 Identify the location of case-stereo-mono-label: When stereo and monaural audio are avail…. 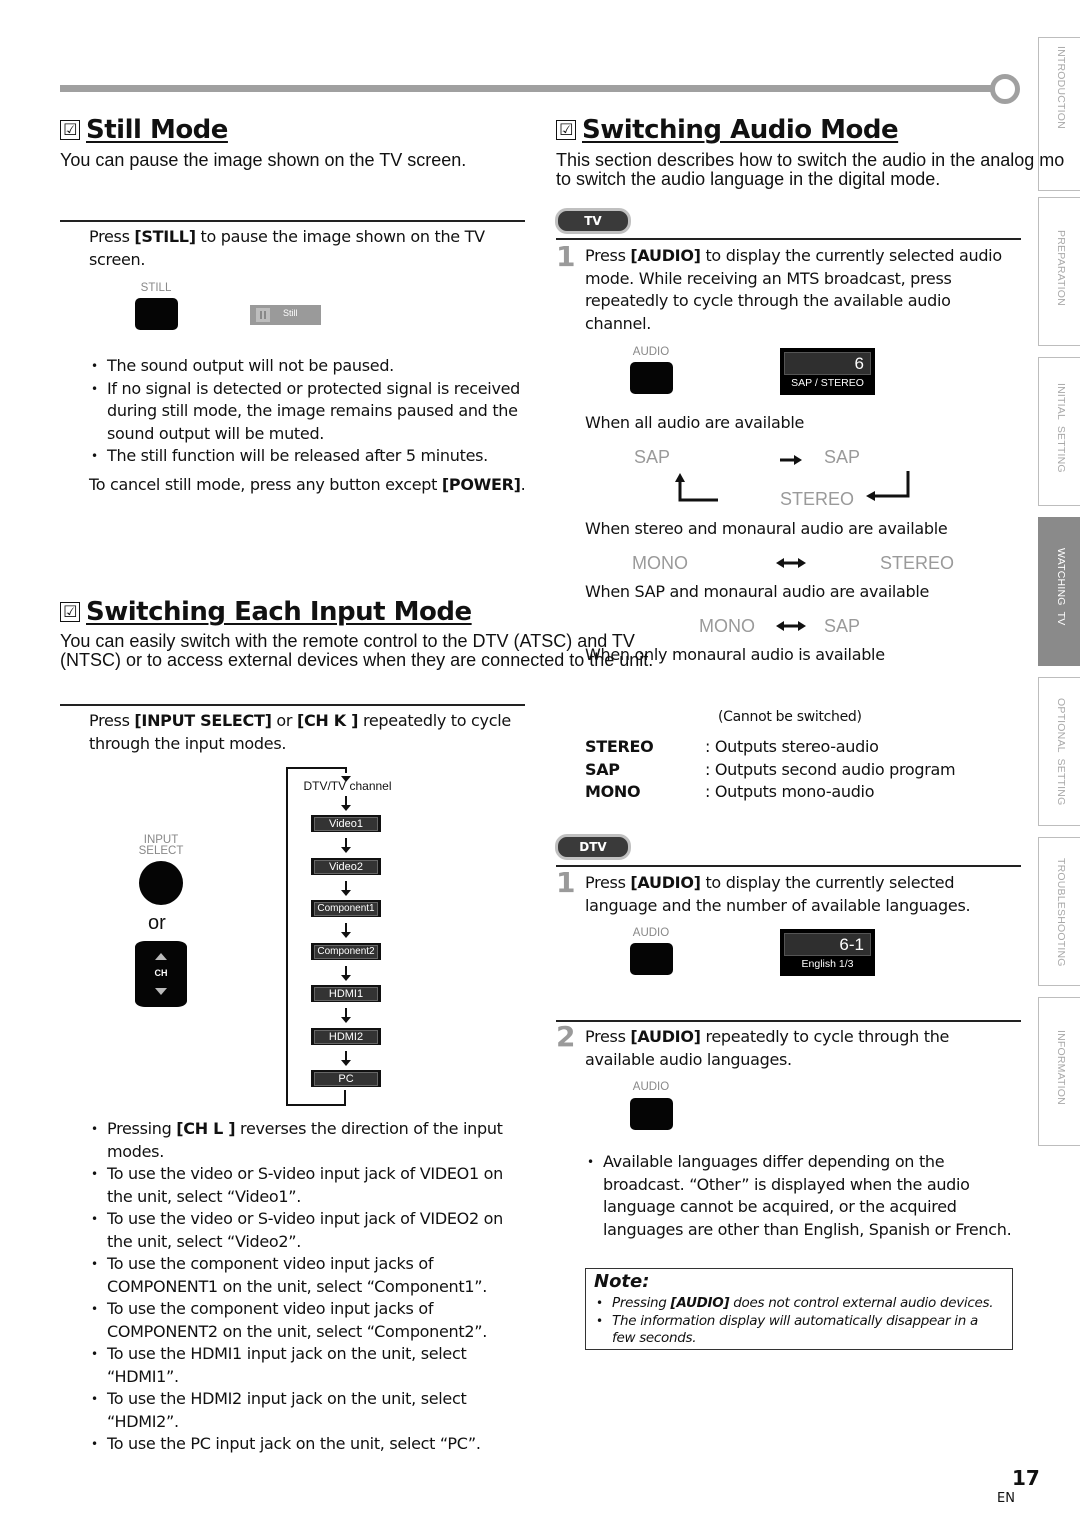
(766, 528).